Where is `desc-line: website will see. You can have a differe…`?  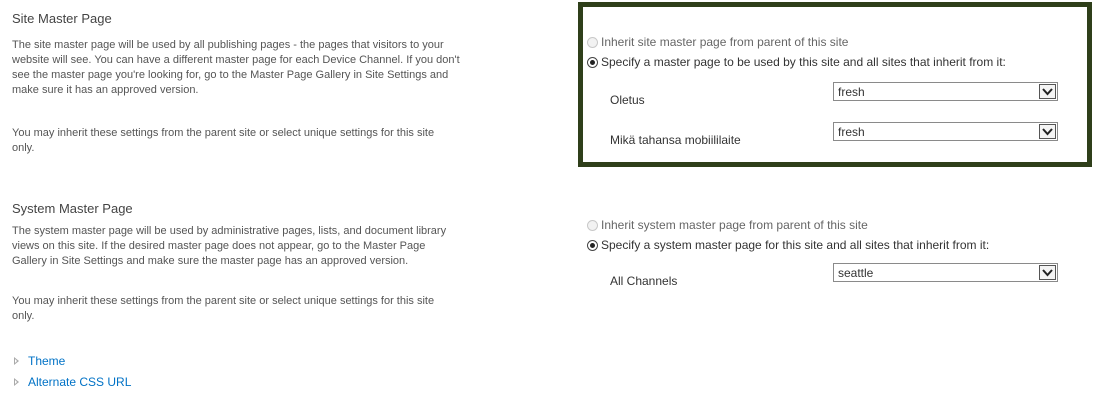 desc-line: website will see. You can have a differe… is located at coordinates (236, 60).